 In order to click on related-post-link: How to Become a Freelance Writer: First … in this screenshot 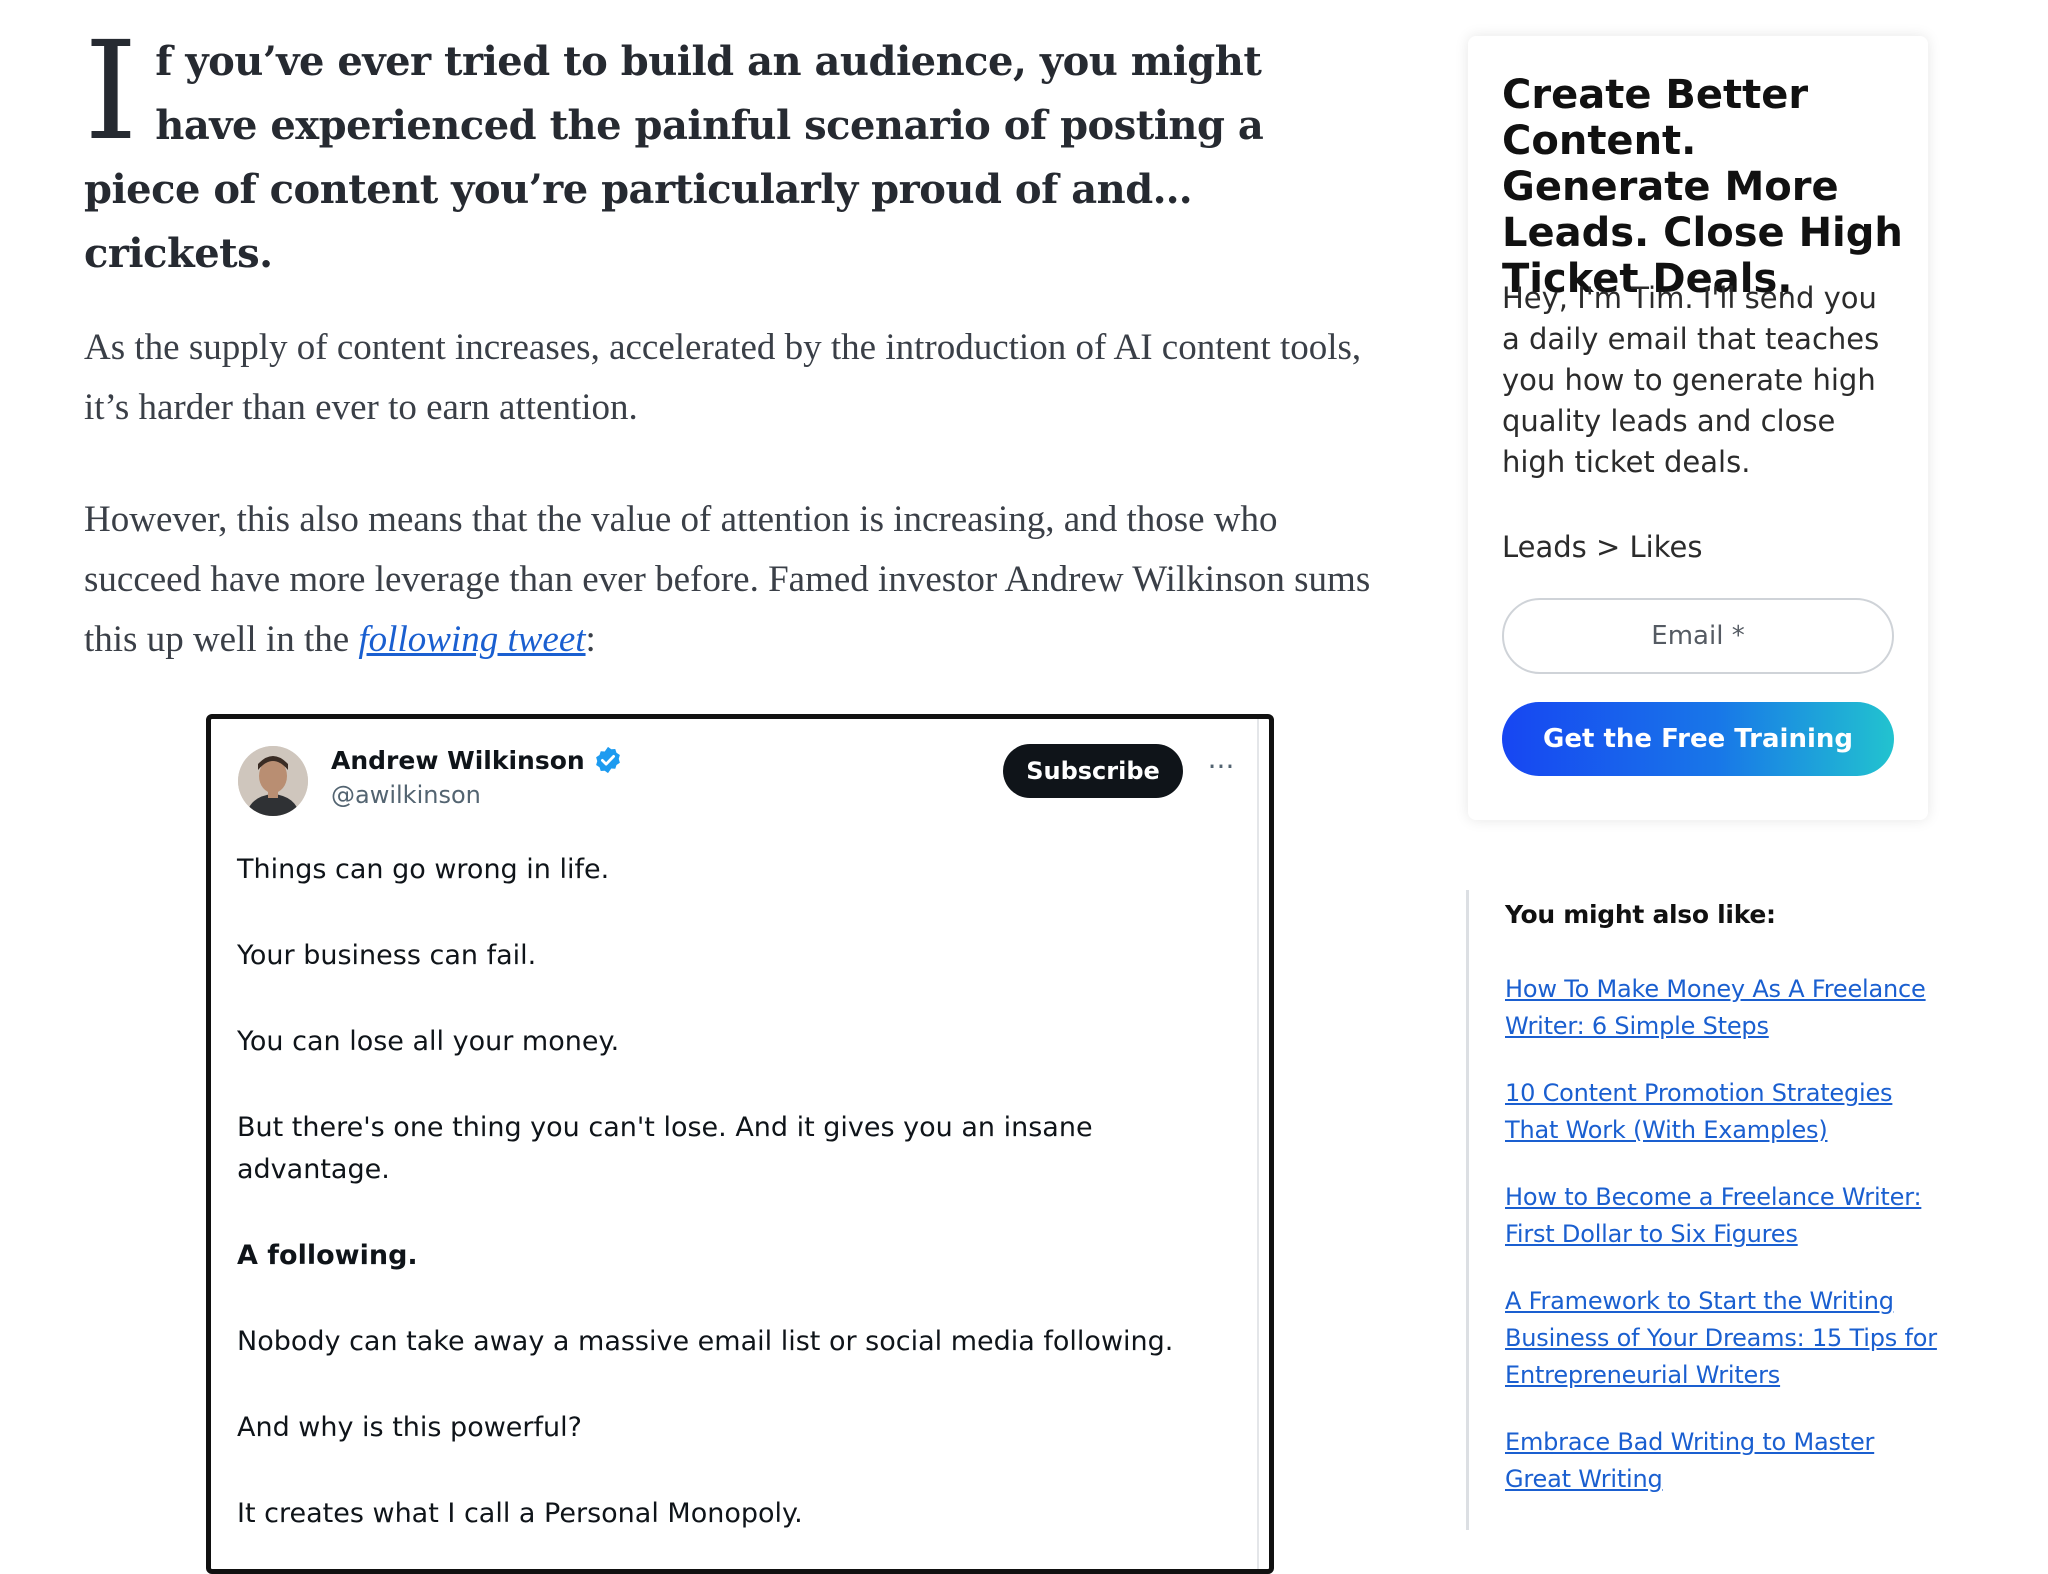, I will do `click(1713, 1215)`.